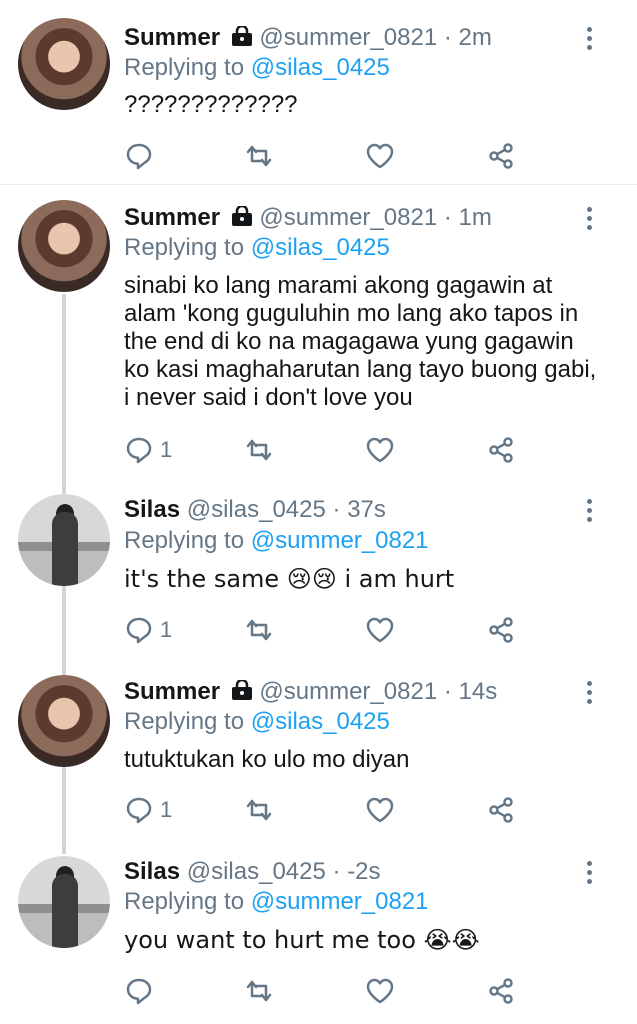  Describe the element at coordinates (318, 184) in the screenshot. I see `tweet-divider` at that location.